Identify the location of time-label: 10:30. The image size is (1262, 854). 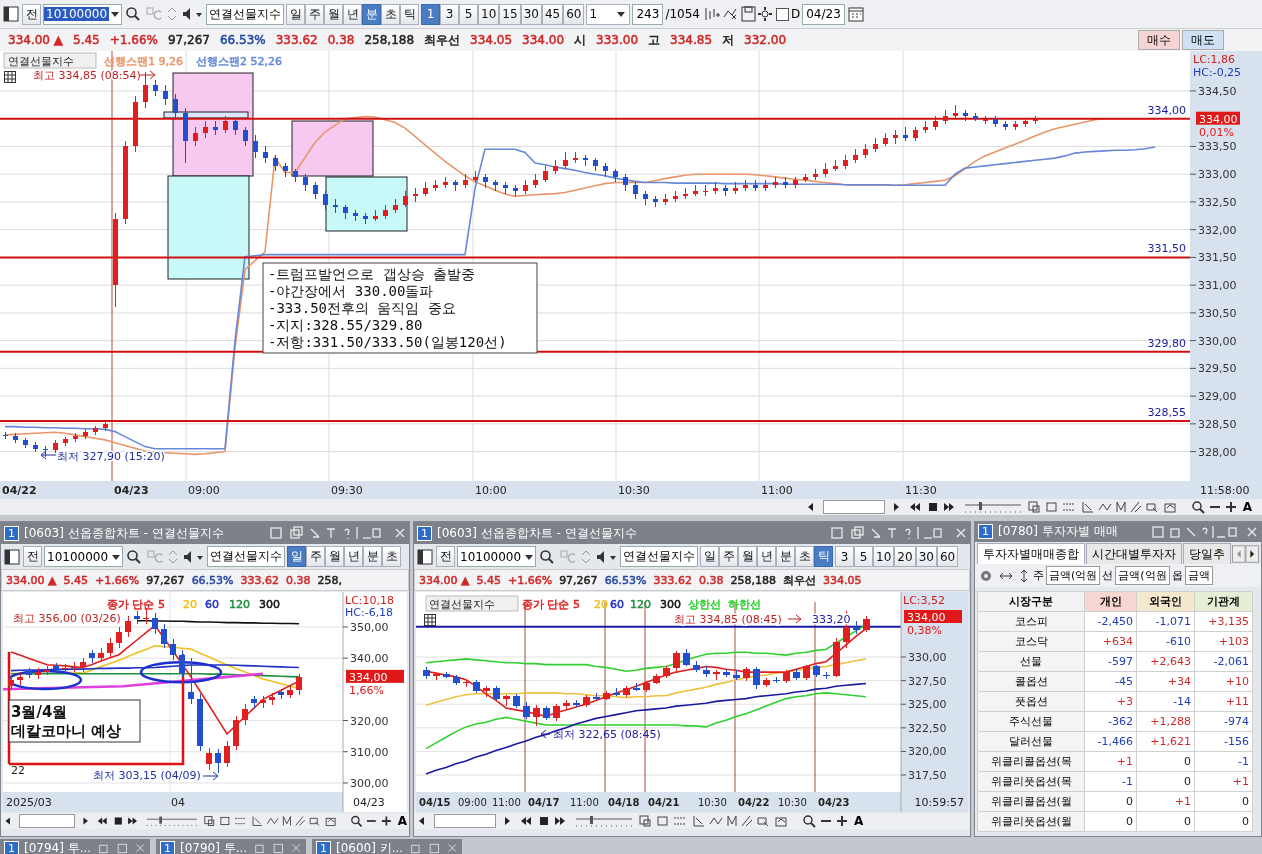
(792, 802).